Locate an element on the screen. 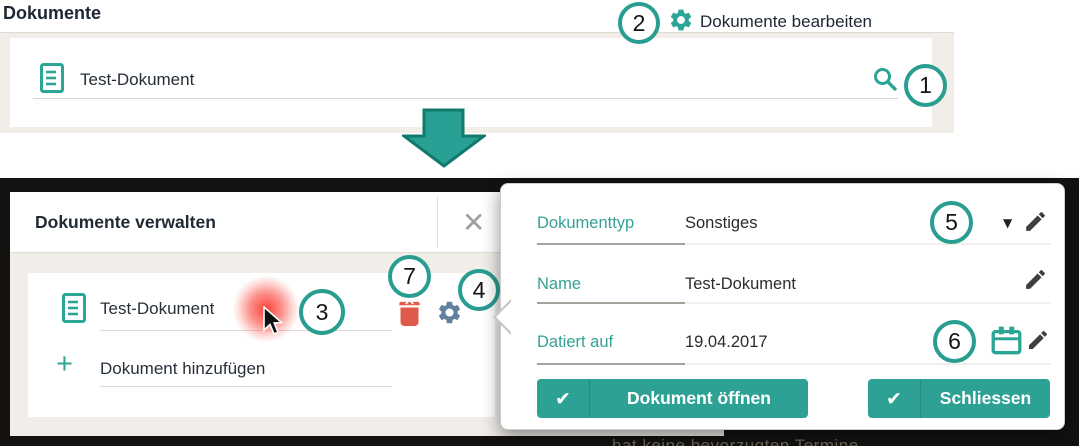 The image size is (1079, 446). annotation-badge-2: 2 is located at coordinates (639, 23).